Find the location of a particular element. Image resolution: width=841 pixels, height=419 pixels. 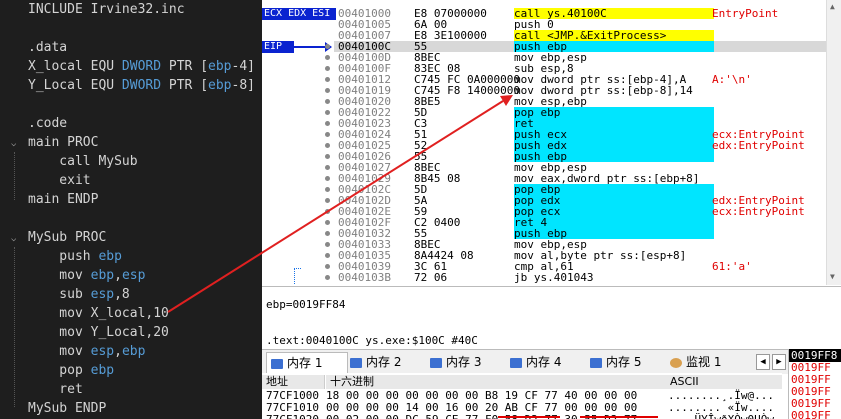

code-line: call MySub is located at coordinates (82, 161).